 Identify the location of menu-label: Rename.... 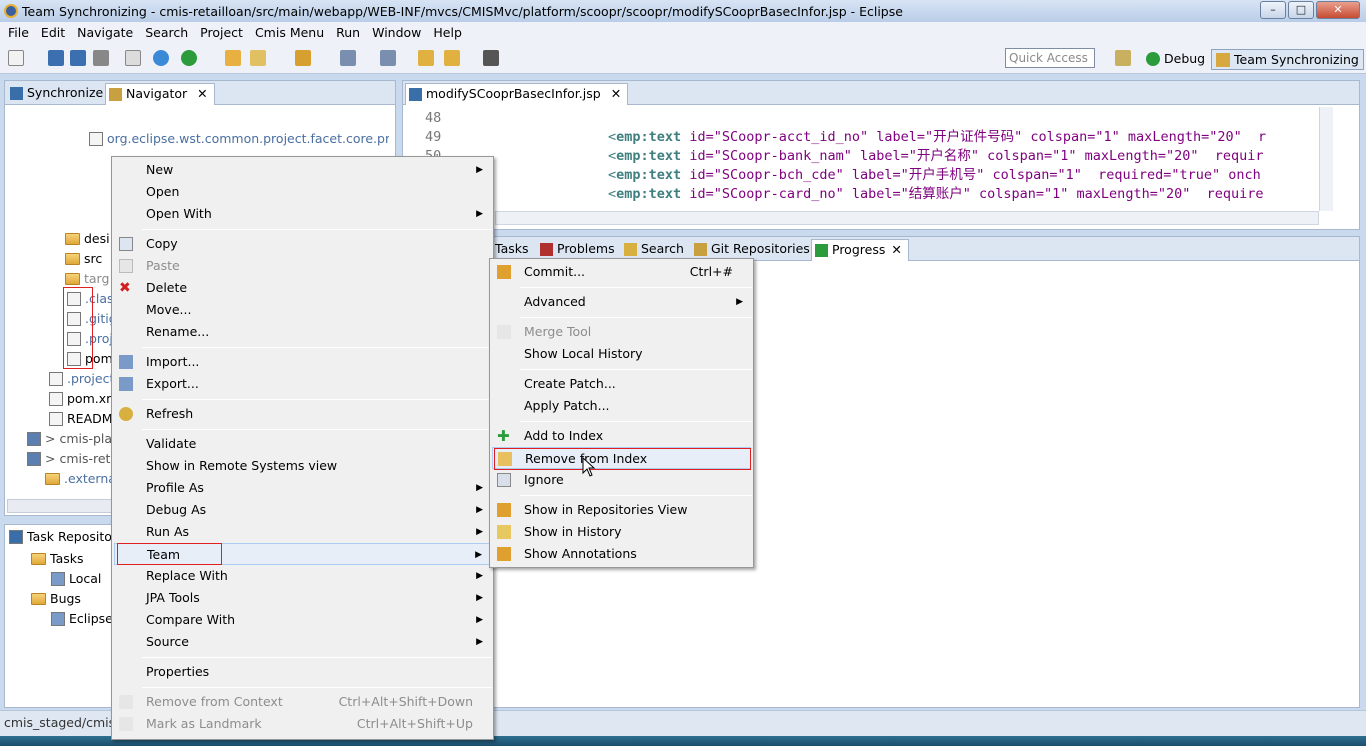
(178, 331).